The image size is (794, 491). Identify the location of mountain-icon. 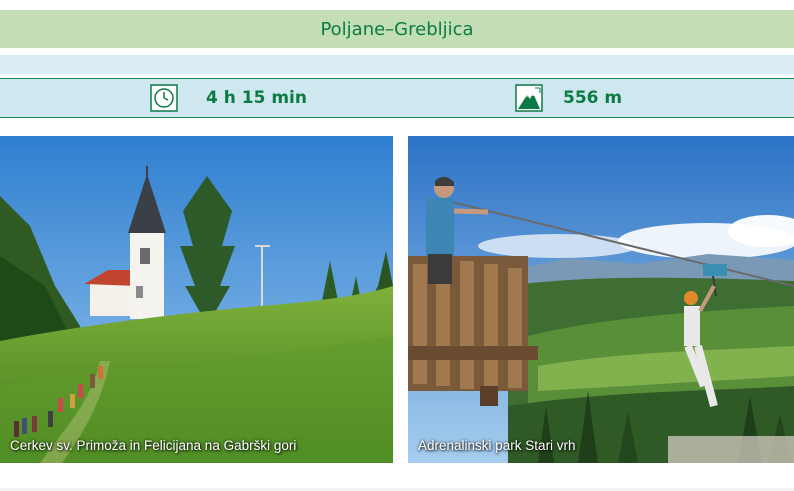
(529, 98).